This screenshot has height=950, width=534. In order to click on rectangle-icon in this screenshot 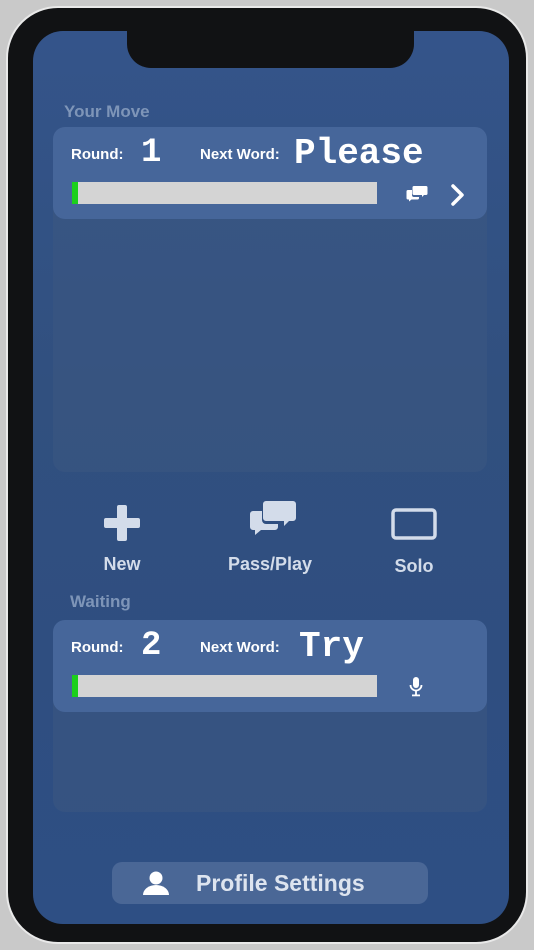, I will do `click(414, 526)`.